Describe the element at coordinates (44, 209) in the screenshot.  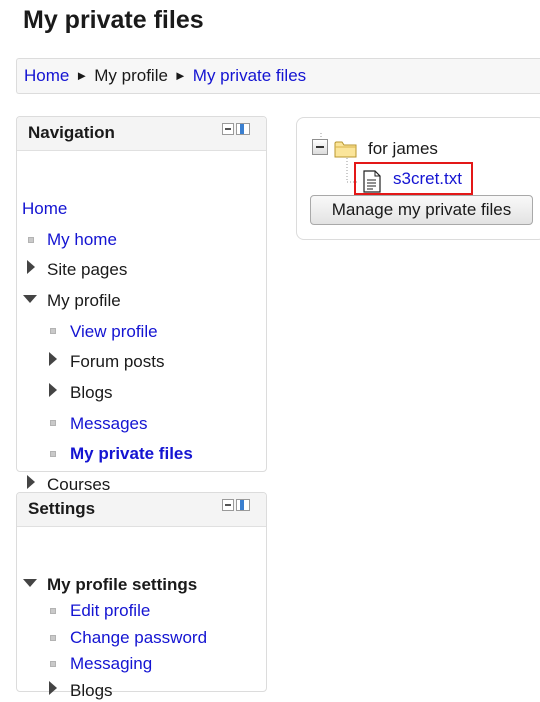
I see `nav-home-link: Home` at that location.